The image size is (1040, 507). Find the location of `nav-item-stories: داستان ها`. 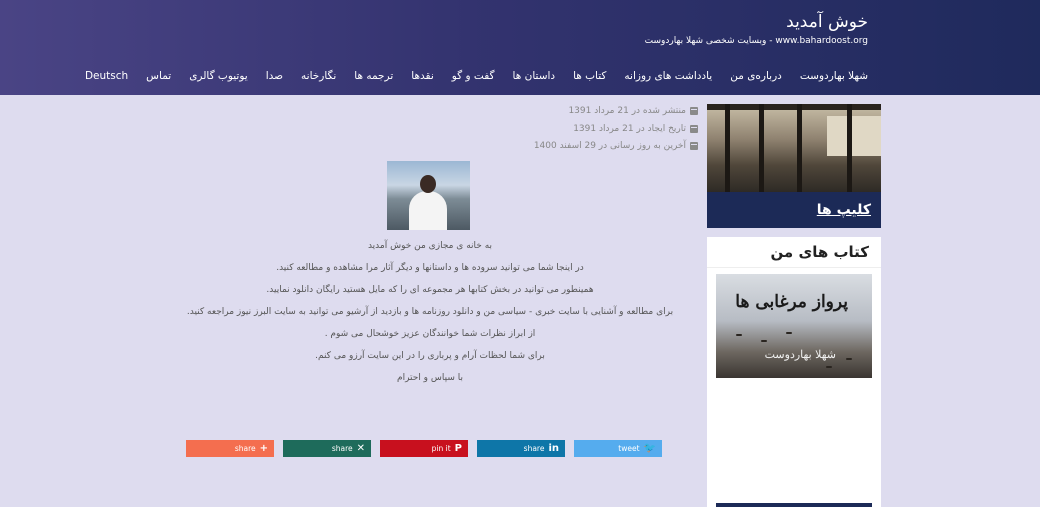

nav-item-stories: داستان ها is located at coordinates (534, 76).